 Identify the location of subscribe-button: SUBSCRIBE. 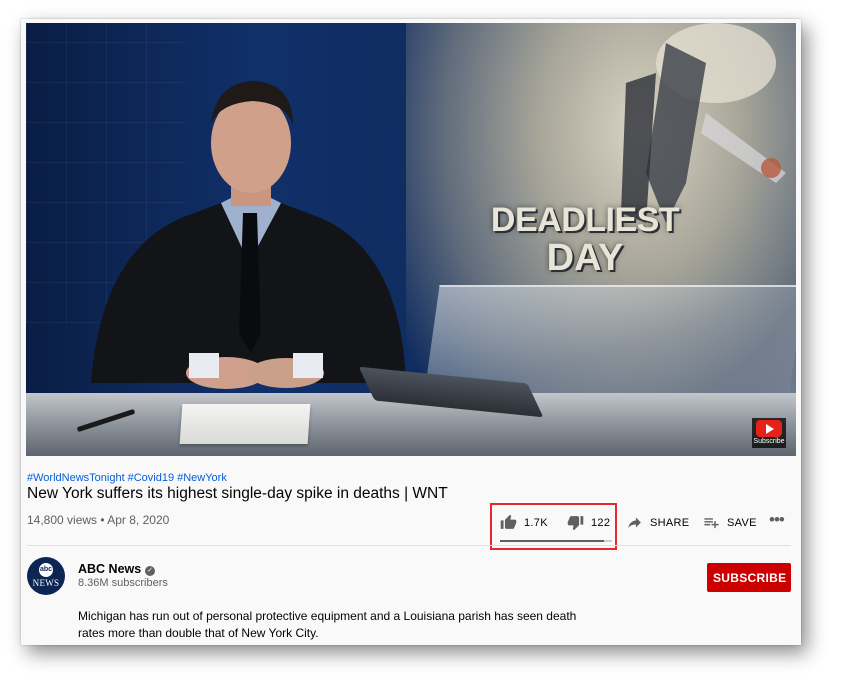
(749, 577).